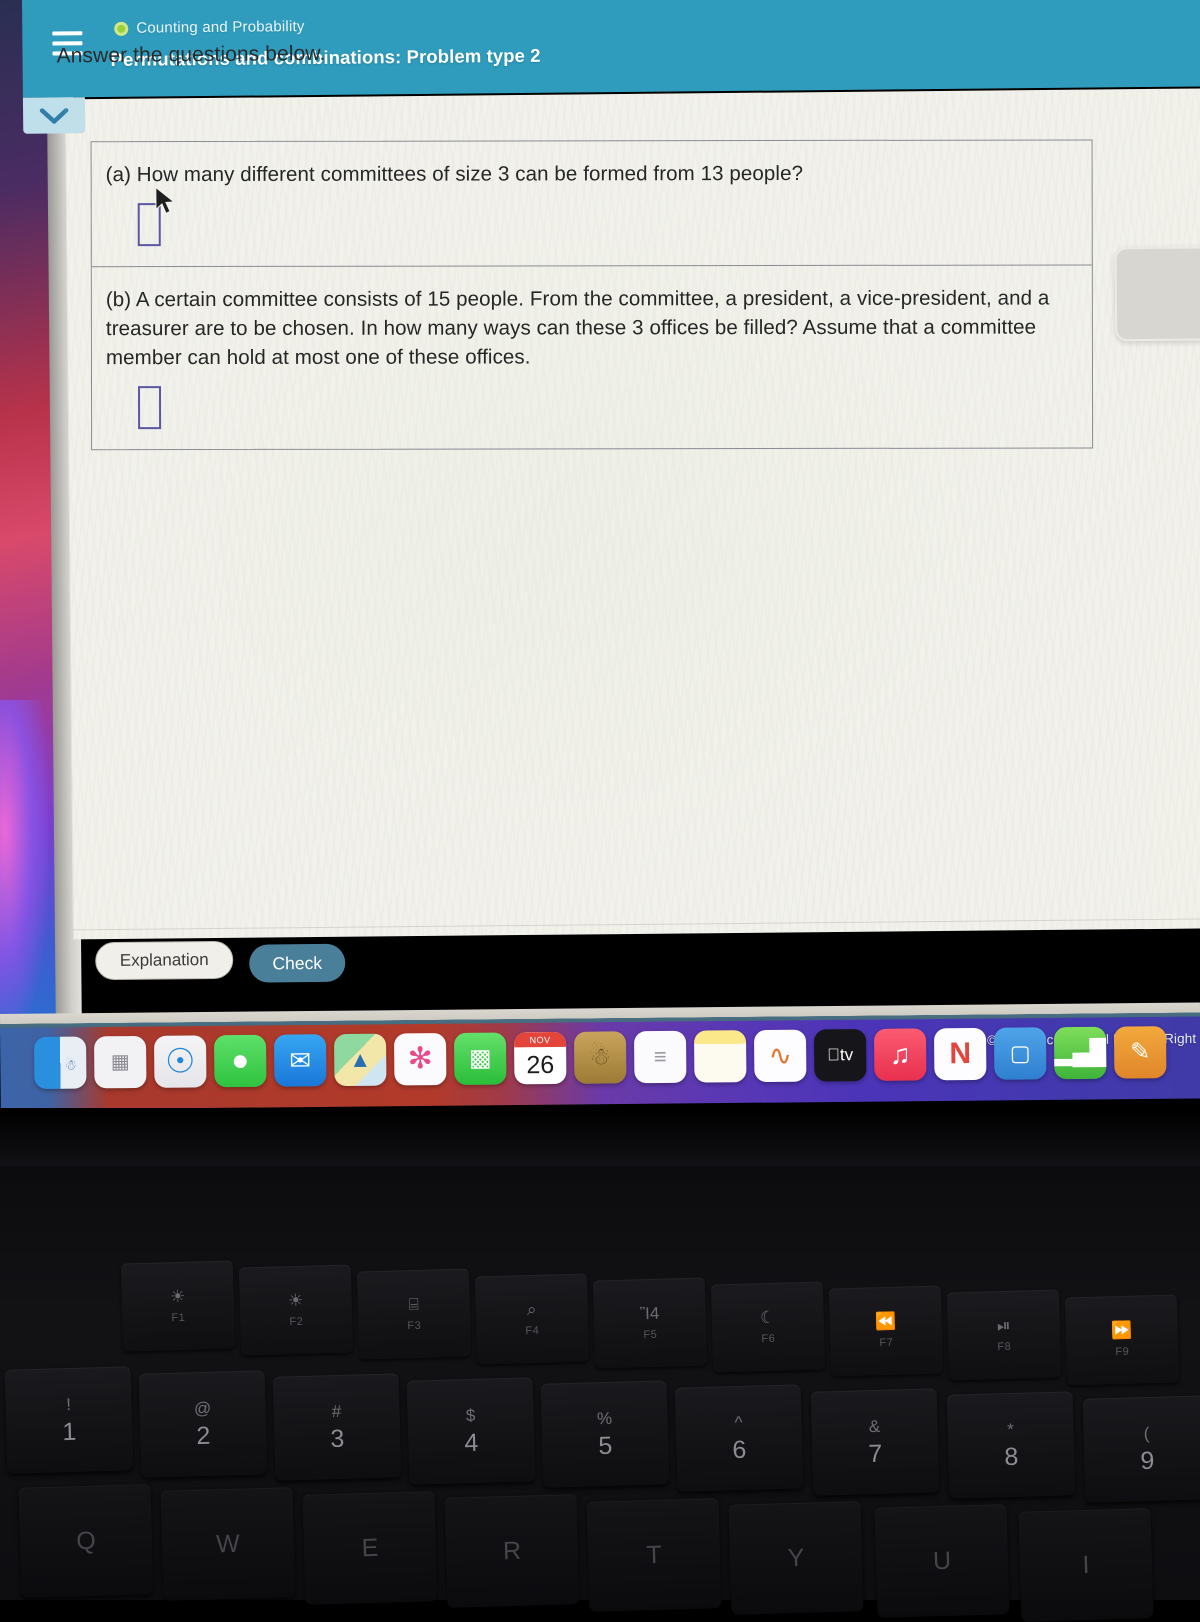  Describe the element at coordinates (414, 1314) in the screenshot. I see `key-f3: ⌸ F3` at that location.